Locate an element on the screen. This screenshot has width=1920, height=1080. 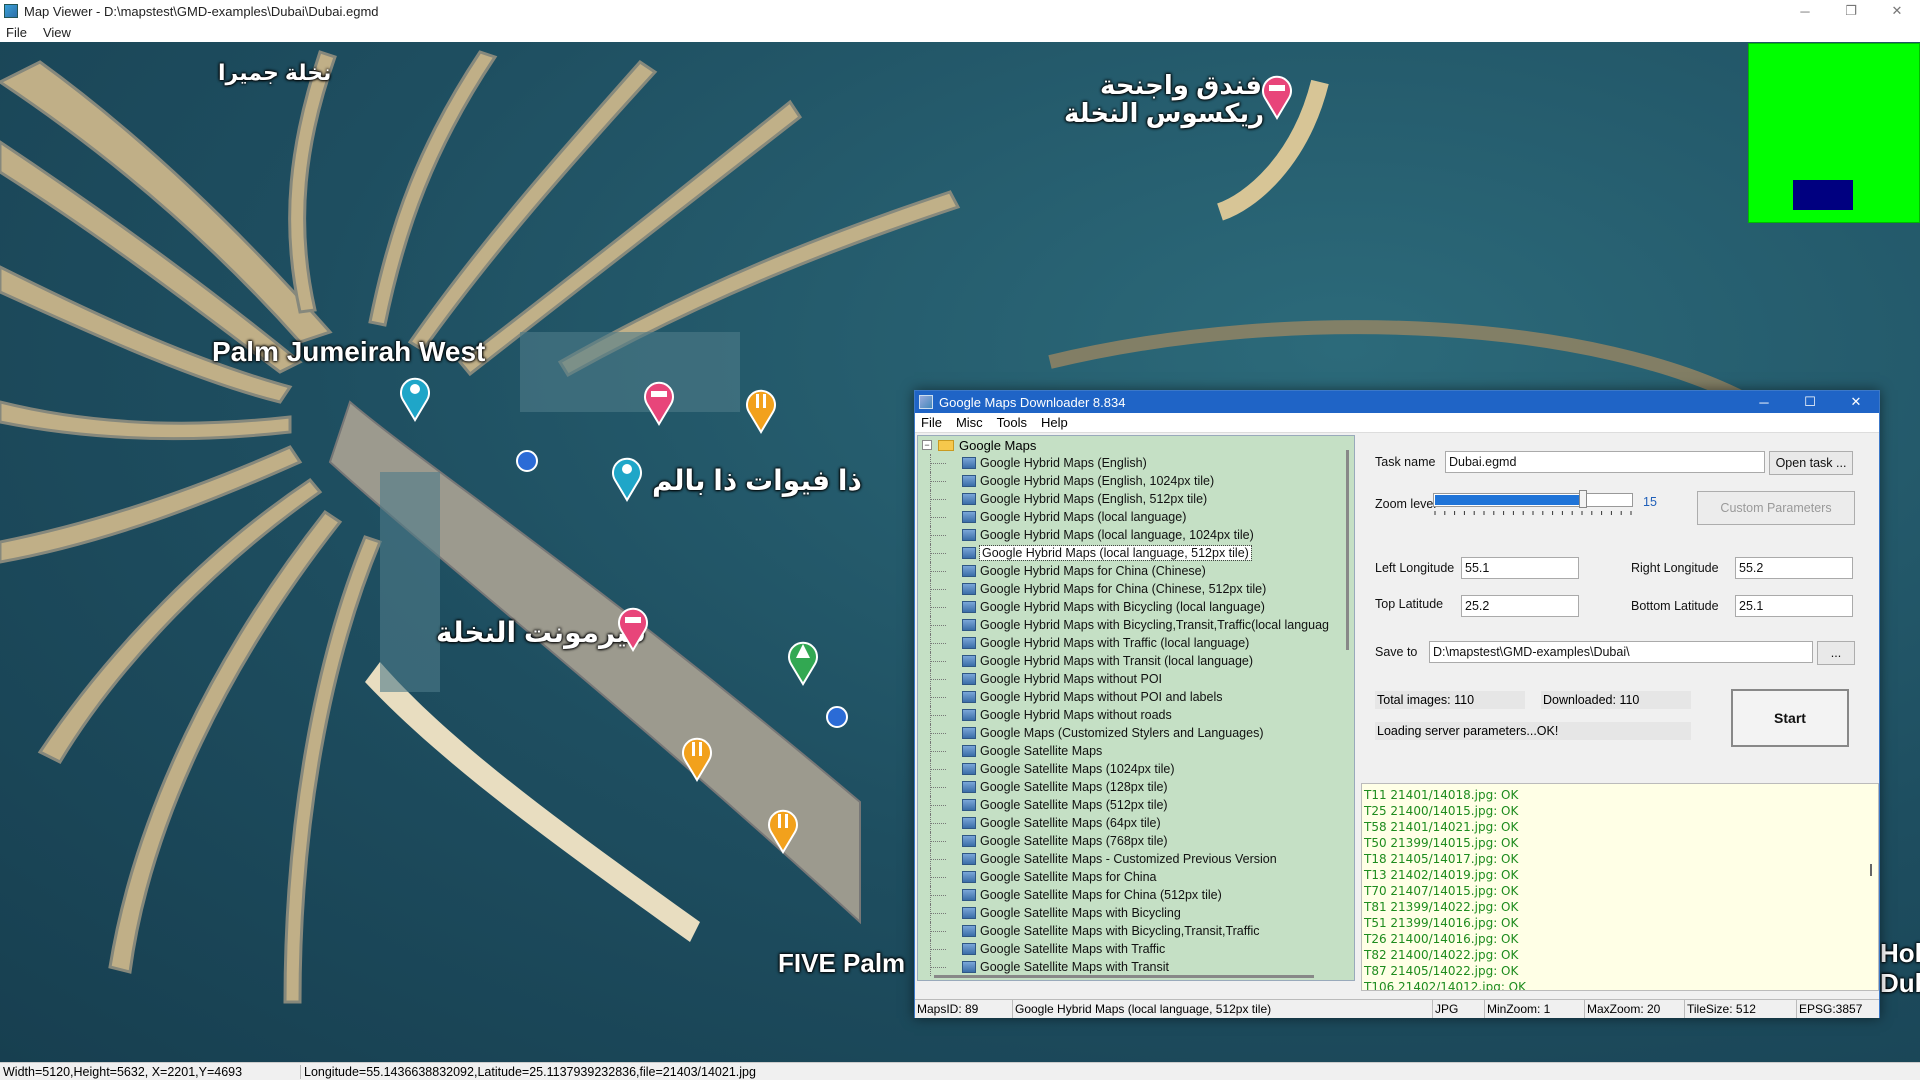
zoom-slider-thumb is located at coordinates (1583, 499).